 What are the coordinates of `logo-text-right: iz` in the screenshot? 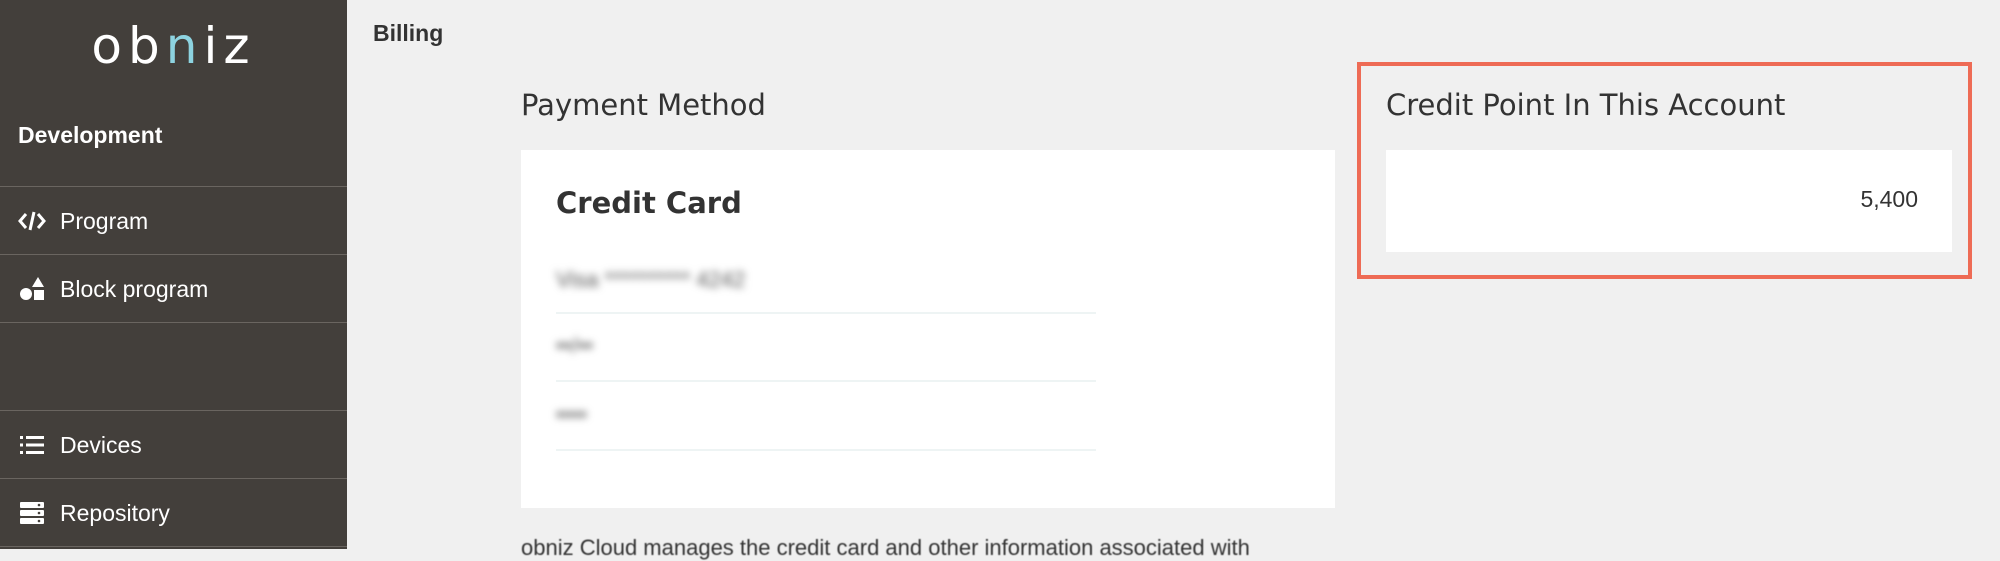 It's located at (229, 46).